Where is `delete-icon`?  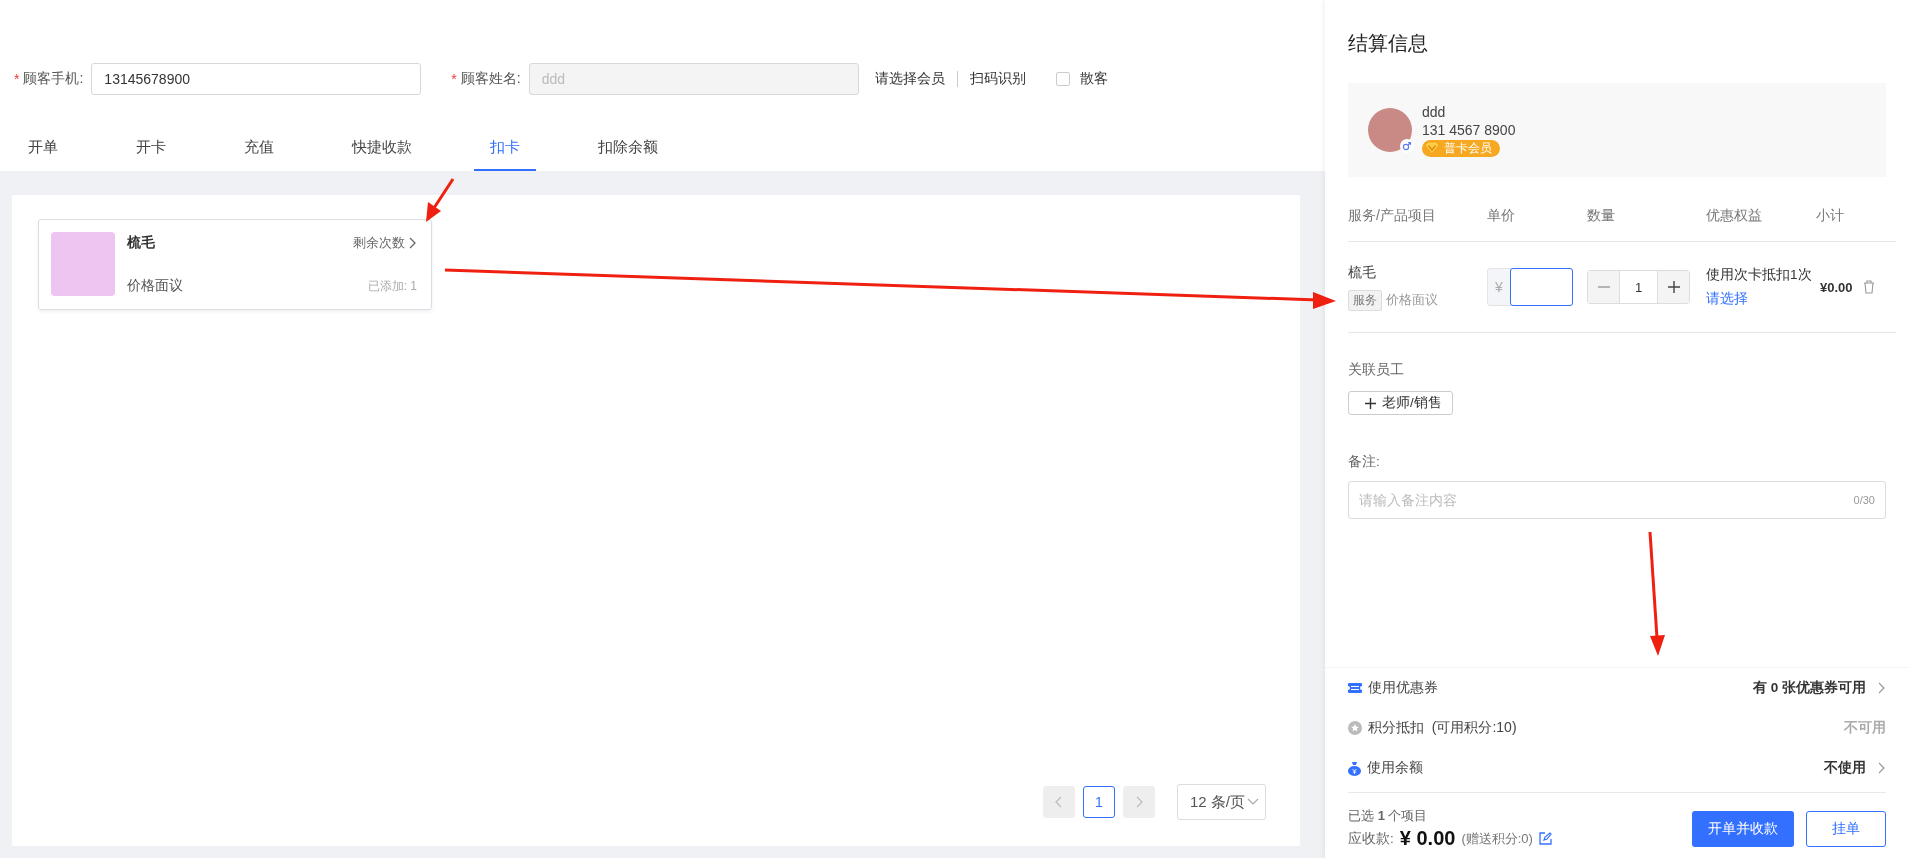
delete-icon is located at coordinates (1868, 287).